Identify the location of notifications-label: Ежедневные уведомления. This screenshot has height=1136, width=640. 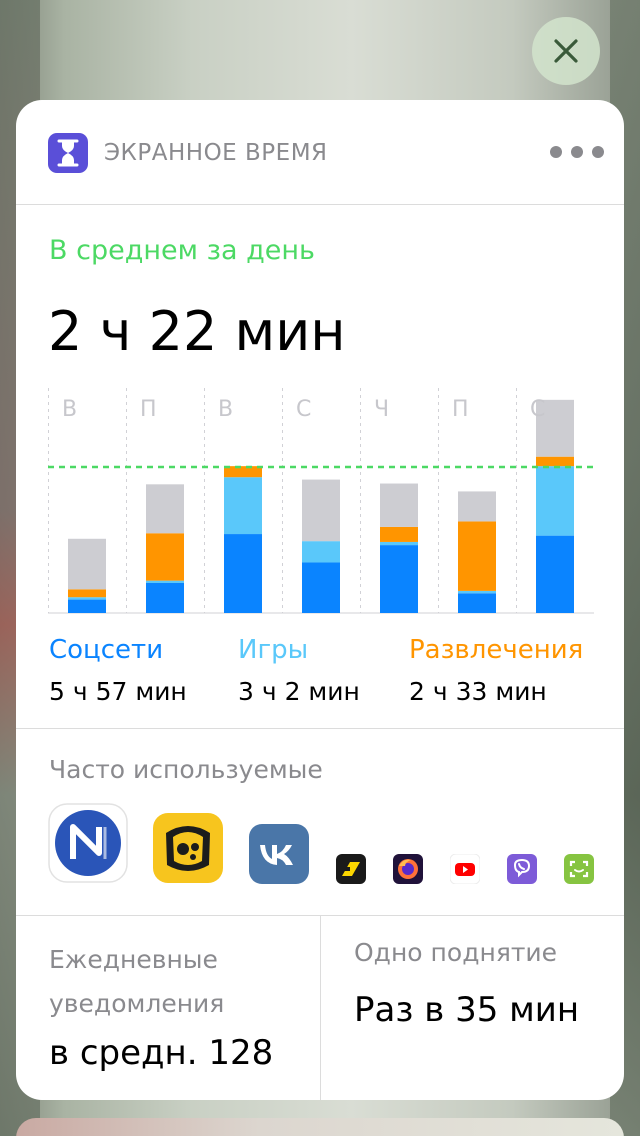
(137, 981).